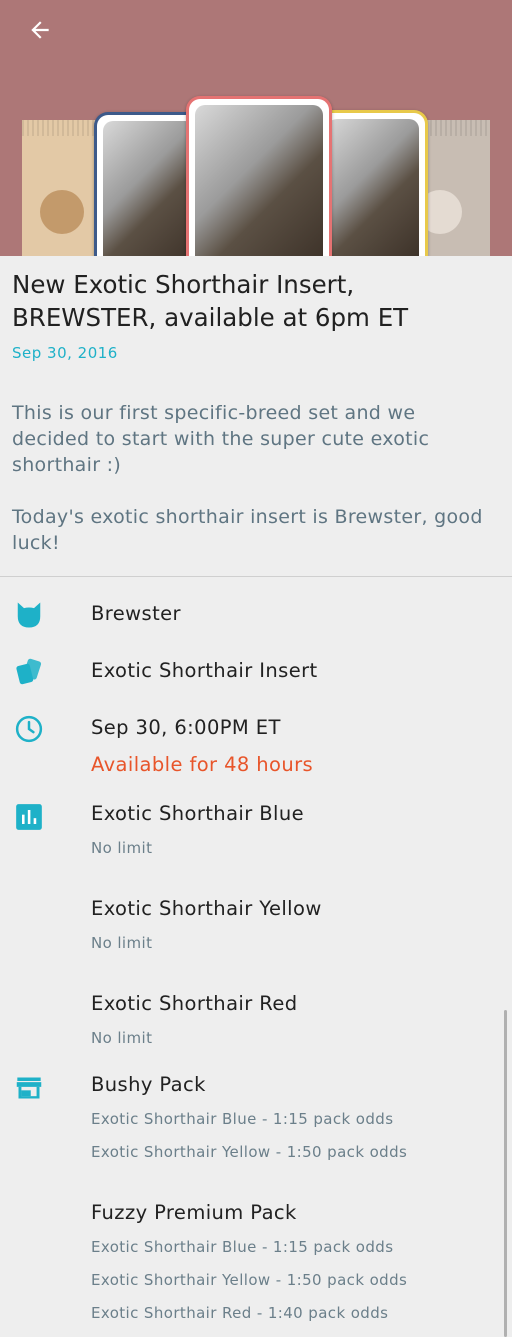  Describe the element at coordinates (206, 908) in the screenshot. I see `variant-name: Exotic Shorthair Yellow` at that location.